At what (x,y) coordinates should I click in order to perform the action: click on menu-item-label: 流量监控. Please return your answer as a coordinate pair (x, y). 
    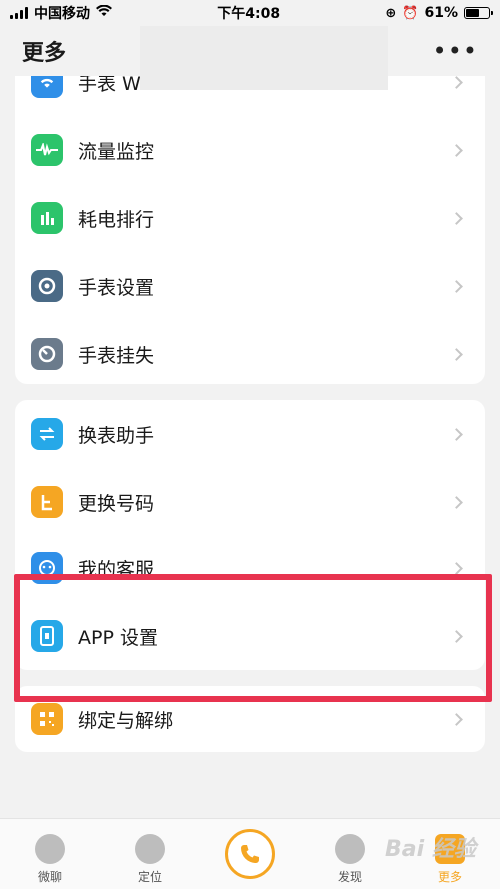
    Looking at the image, I should click on (116, 151).